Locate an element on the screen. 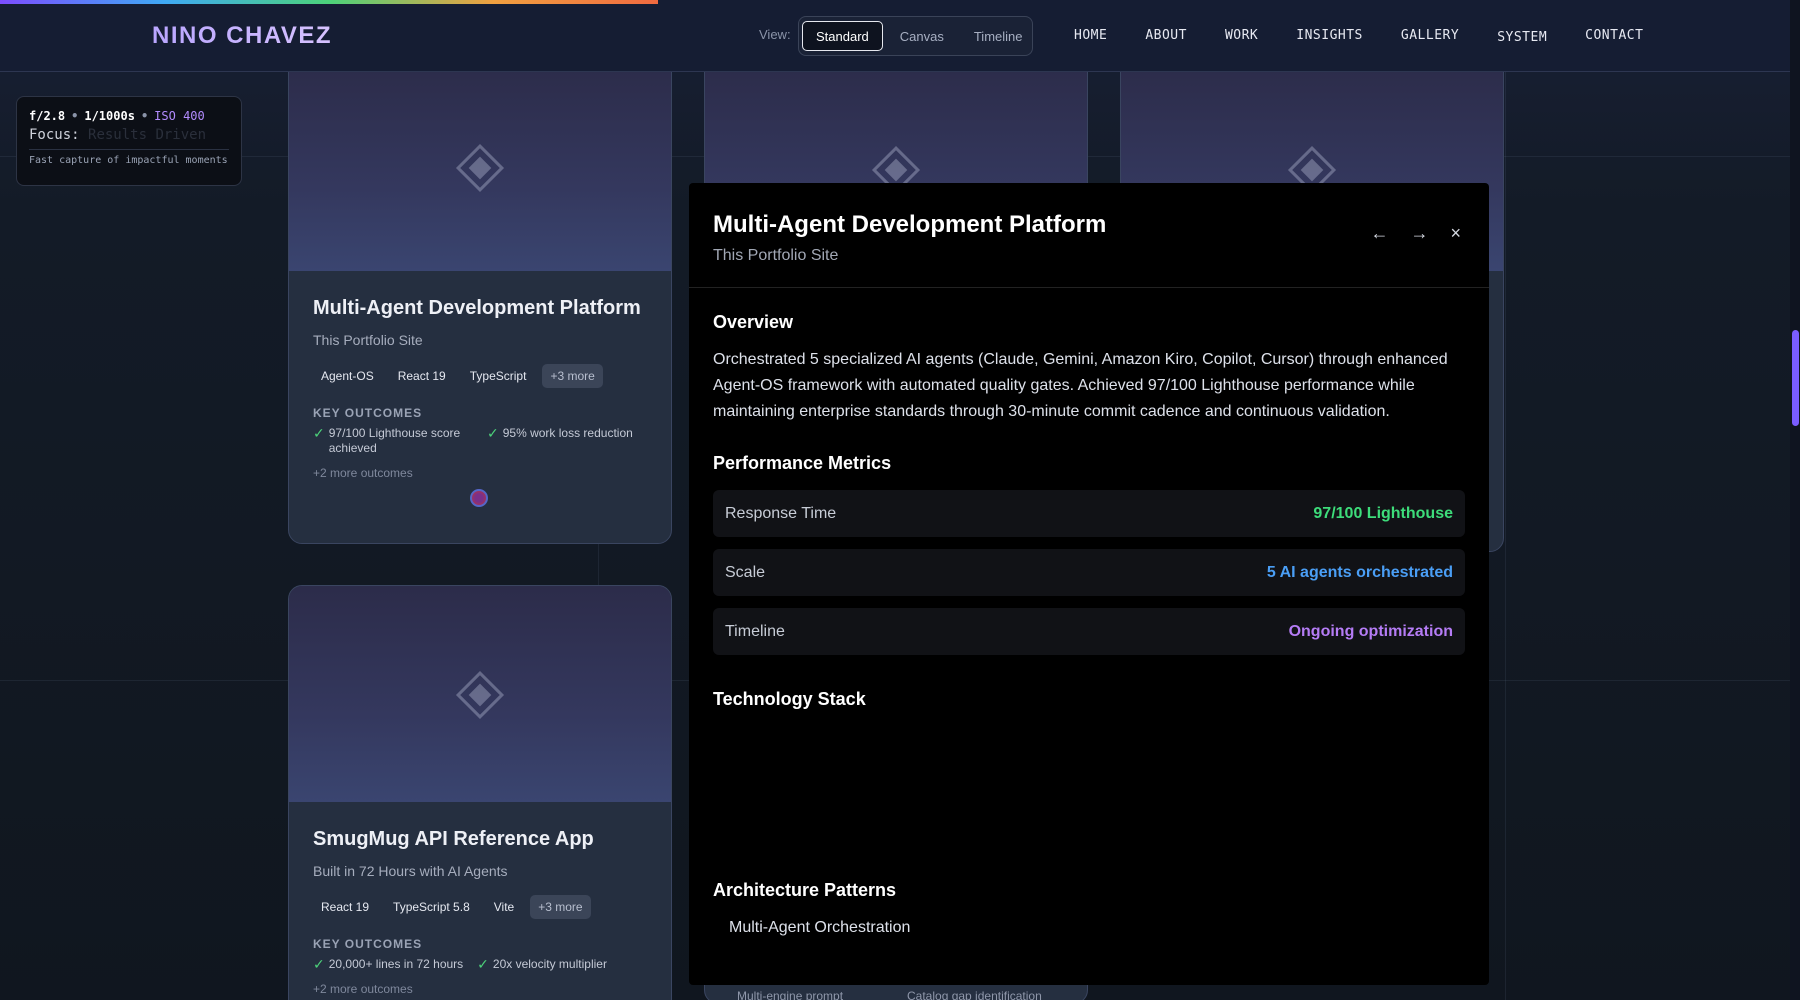 Image resolution: width=1800 pixels, height=1000 pixels. iso-value: ISO 400 is located at coordinates (179, 116).